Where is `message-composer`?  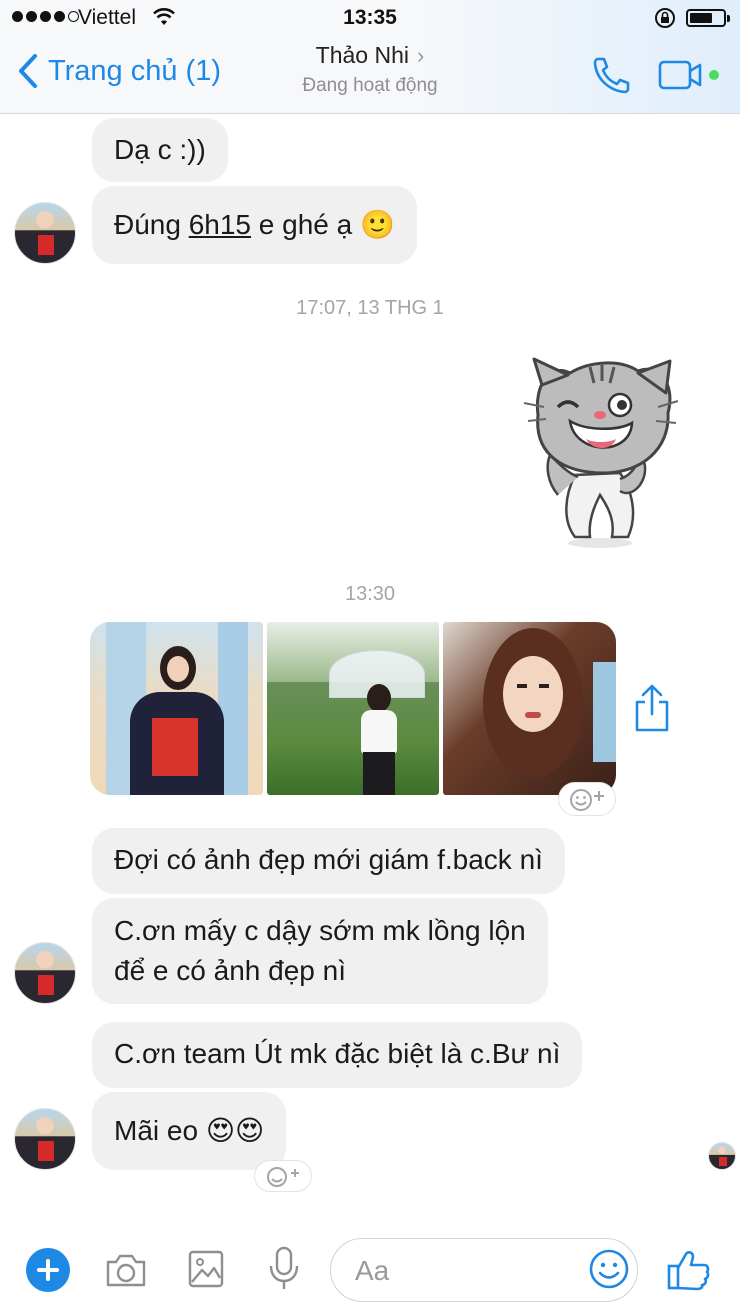
message-composer is located at coordinates (370, 1270).